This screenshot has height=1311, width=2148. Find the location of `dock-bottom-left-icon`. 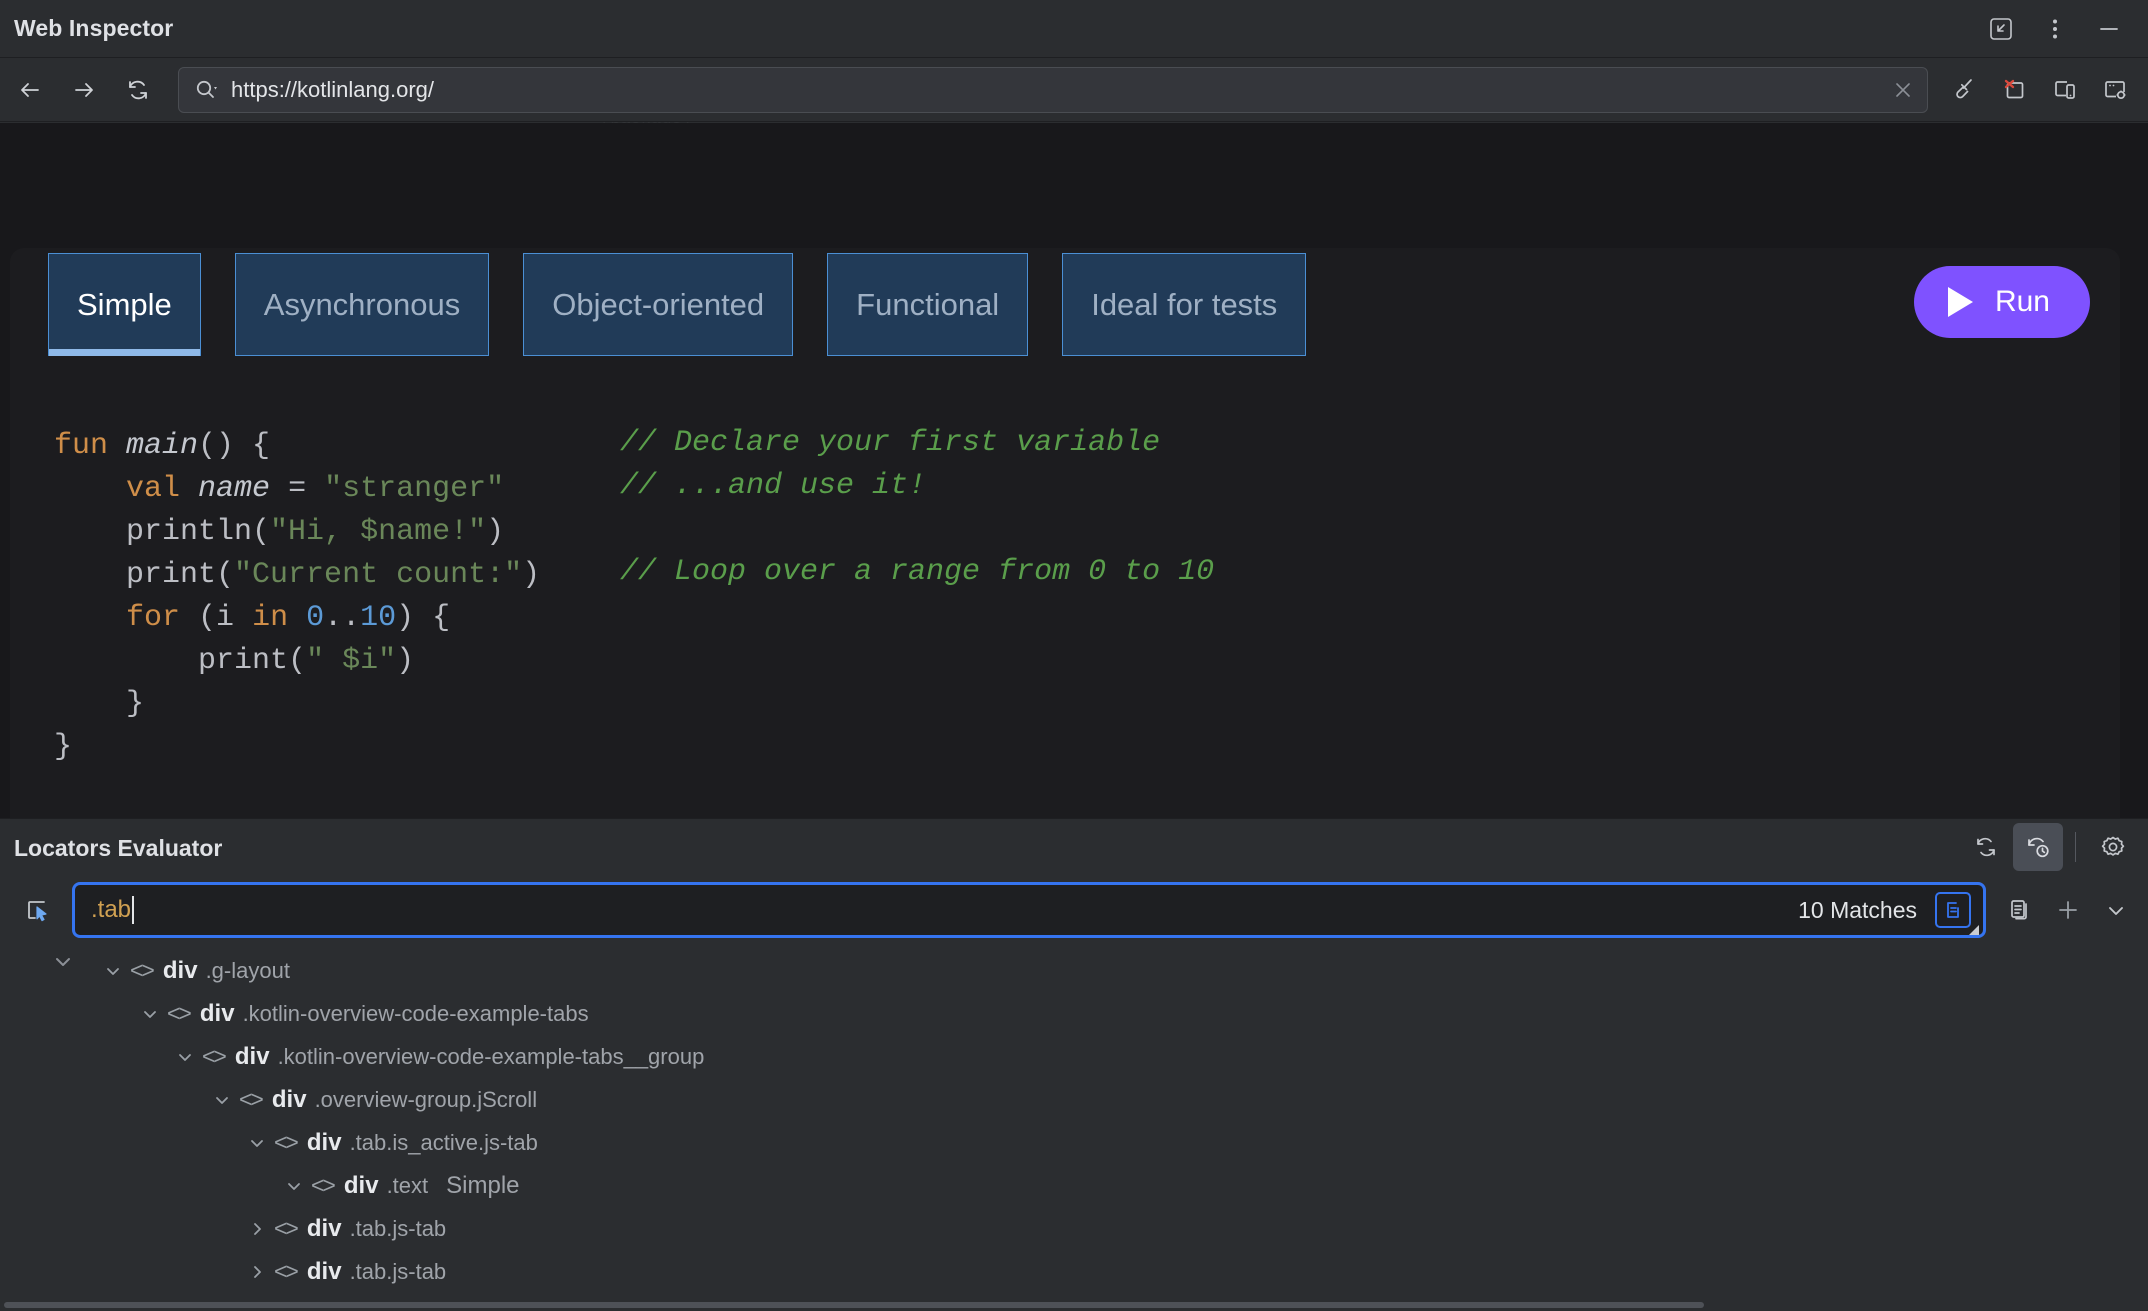

dock-bottom-left-icon is located at coordinates (2001, 29).